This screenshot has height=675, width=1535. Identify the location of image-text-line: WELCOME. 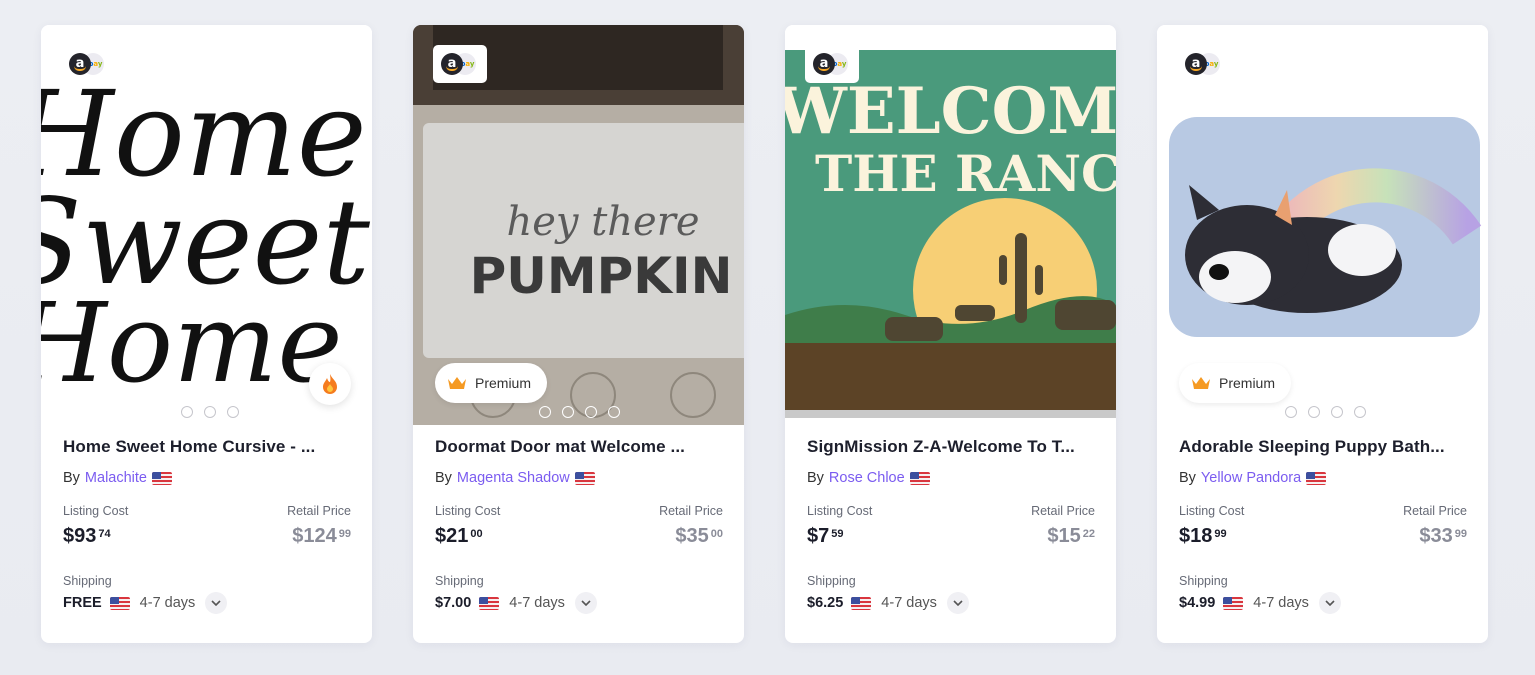
(950, 111).